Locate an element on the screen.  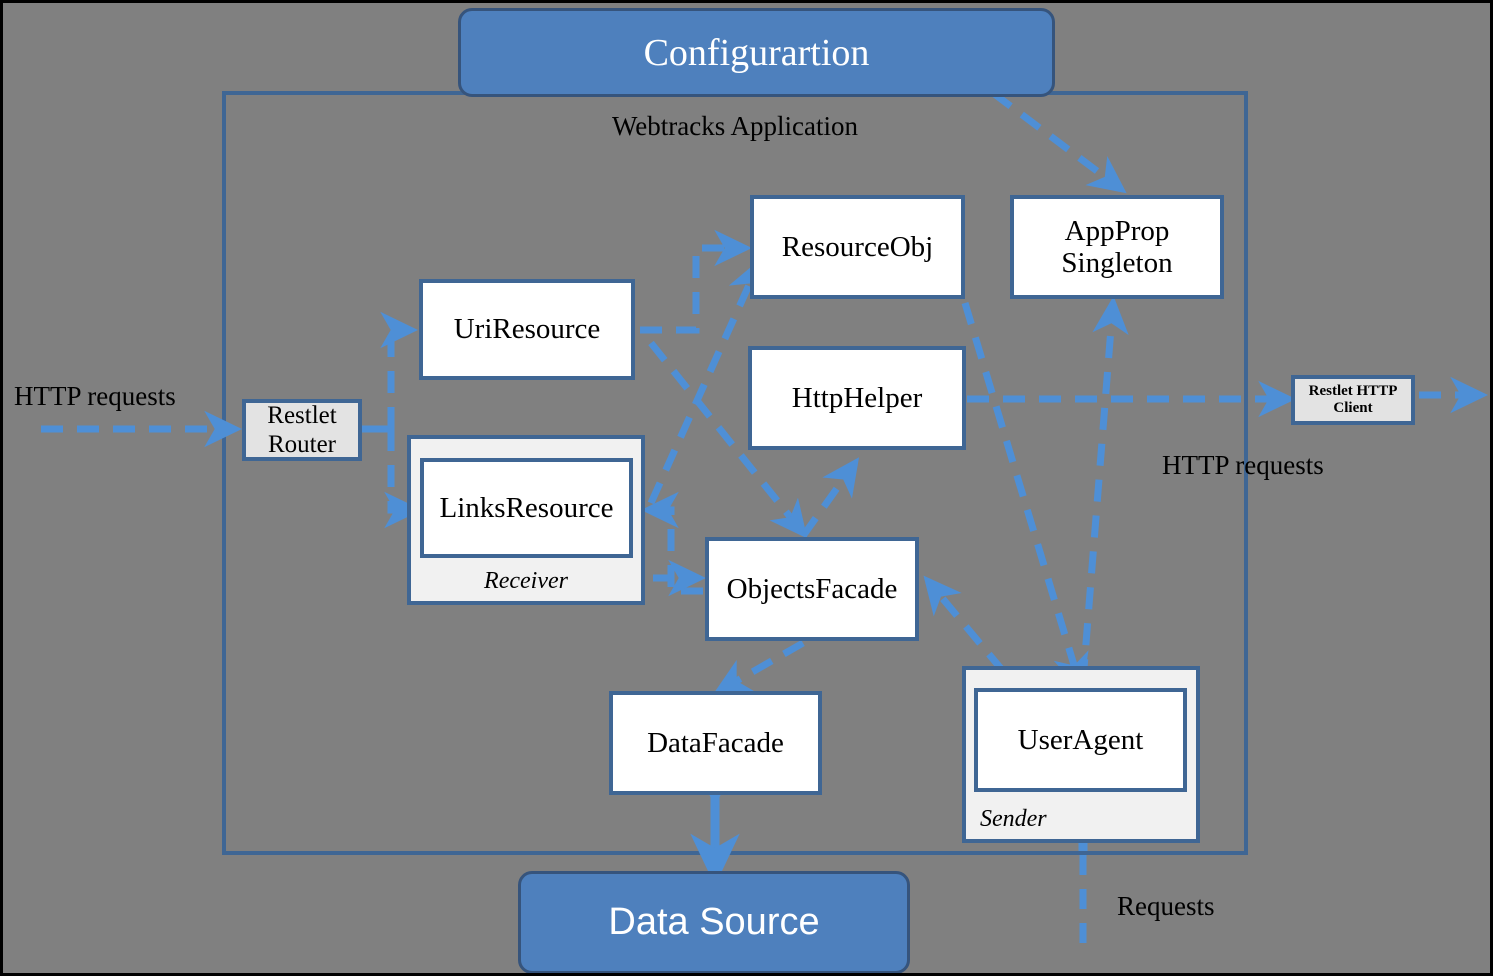
appprop-singleton-node: AppProp Singleton is located at coordinates (1117, 247).